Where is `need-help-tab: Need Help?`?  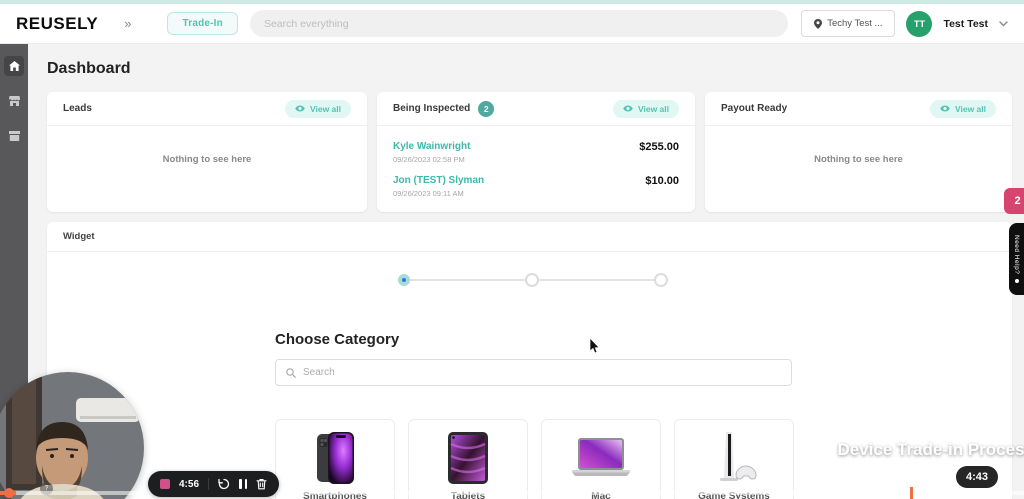 need-help-tab: Need Help? is located at coordinates (1016, 259).